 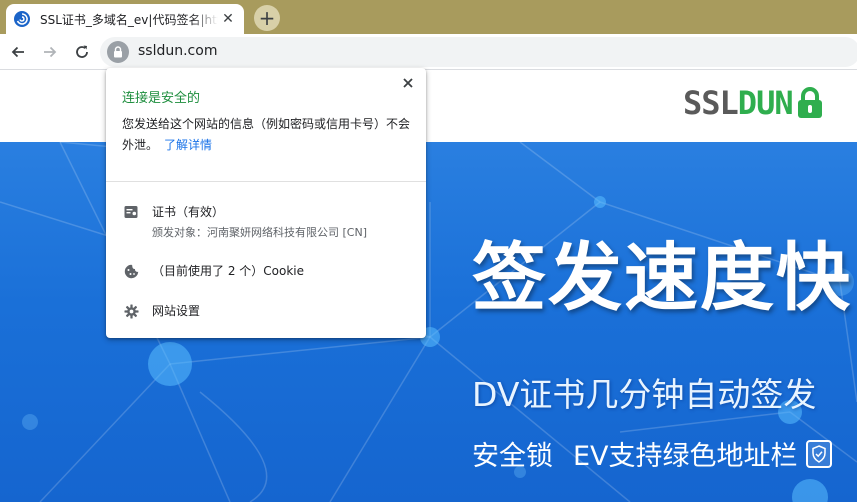 I want to click on certificate-issued-to: 颁发对象：河南聚妍网络科技有限公司 [CN], so click(x=259, y=232).